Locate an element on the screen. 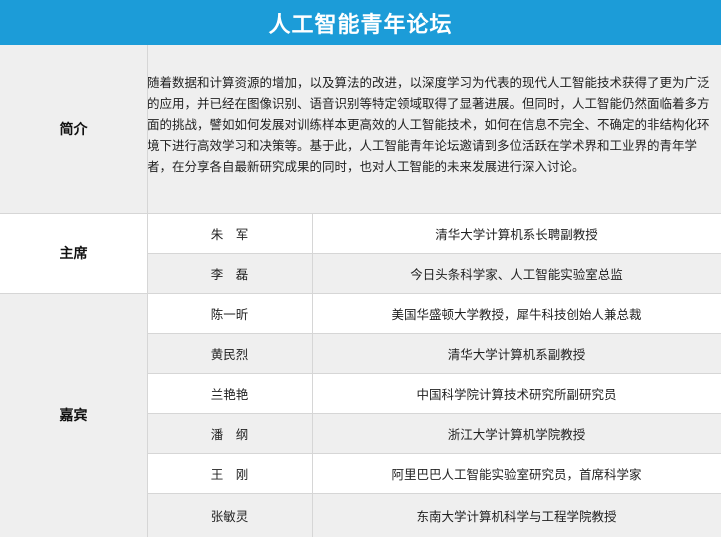 The width and height of the screenshot is (721, 537). chair-name: 朱 军 is located at coordinates (229, 233).